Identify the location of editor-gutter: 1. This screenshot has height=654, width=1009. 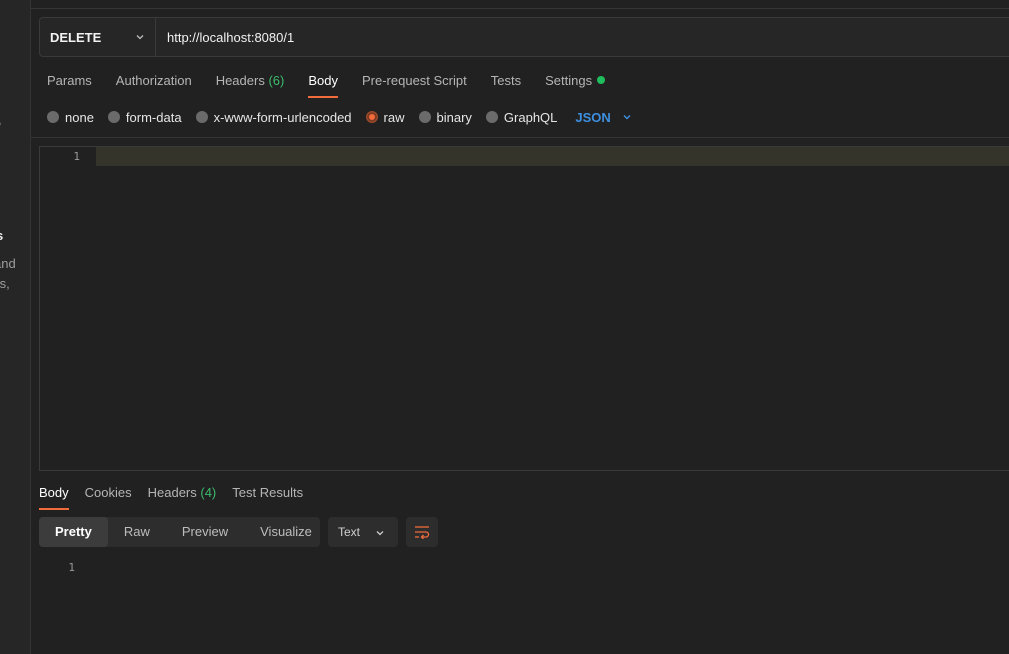
(68, 308).